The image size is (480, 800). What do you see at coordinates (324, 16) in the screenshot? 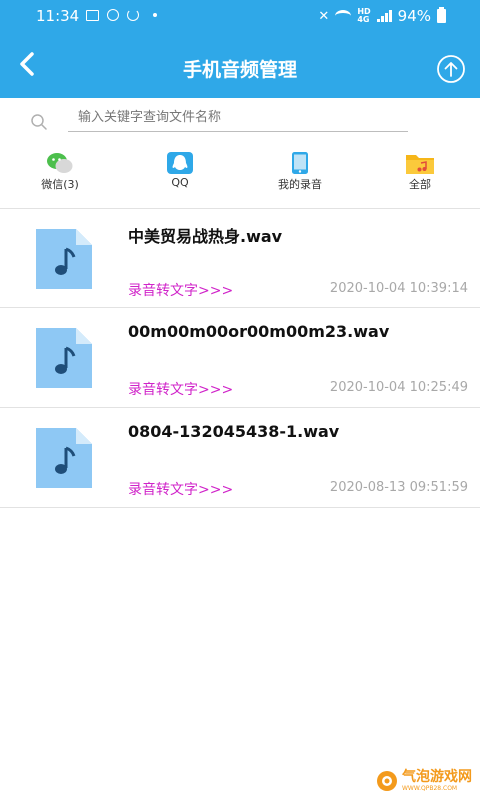
I see `mute-icon: ✕` at bounding box center [324, 16].